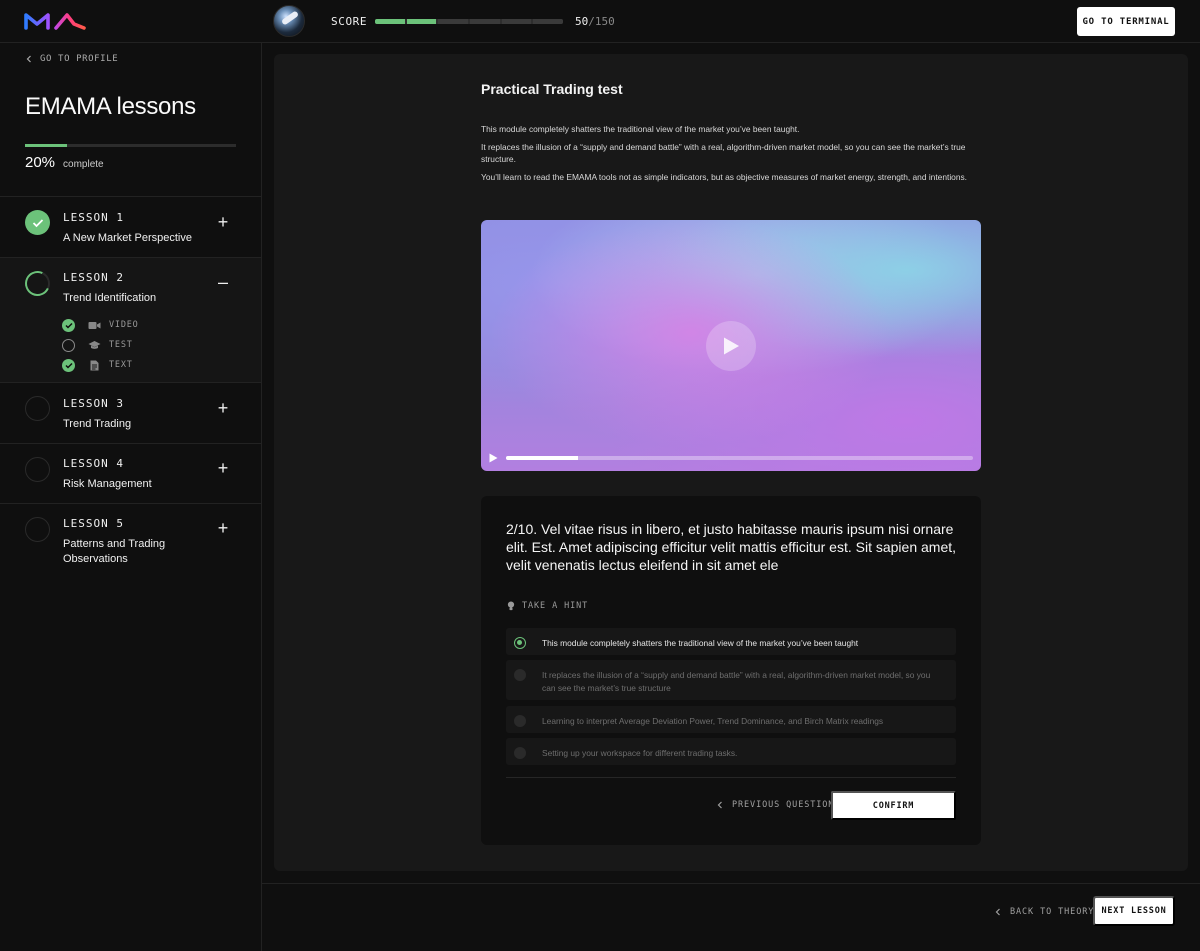 The width and height of the screenshot is (1200, 951). What do you see at coordinates (731, 777) in the screenshot?
I see `divider` at bounding box center [731, 777].